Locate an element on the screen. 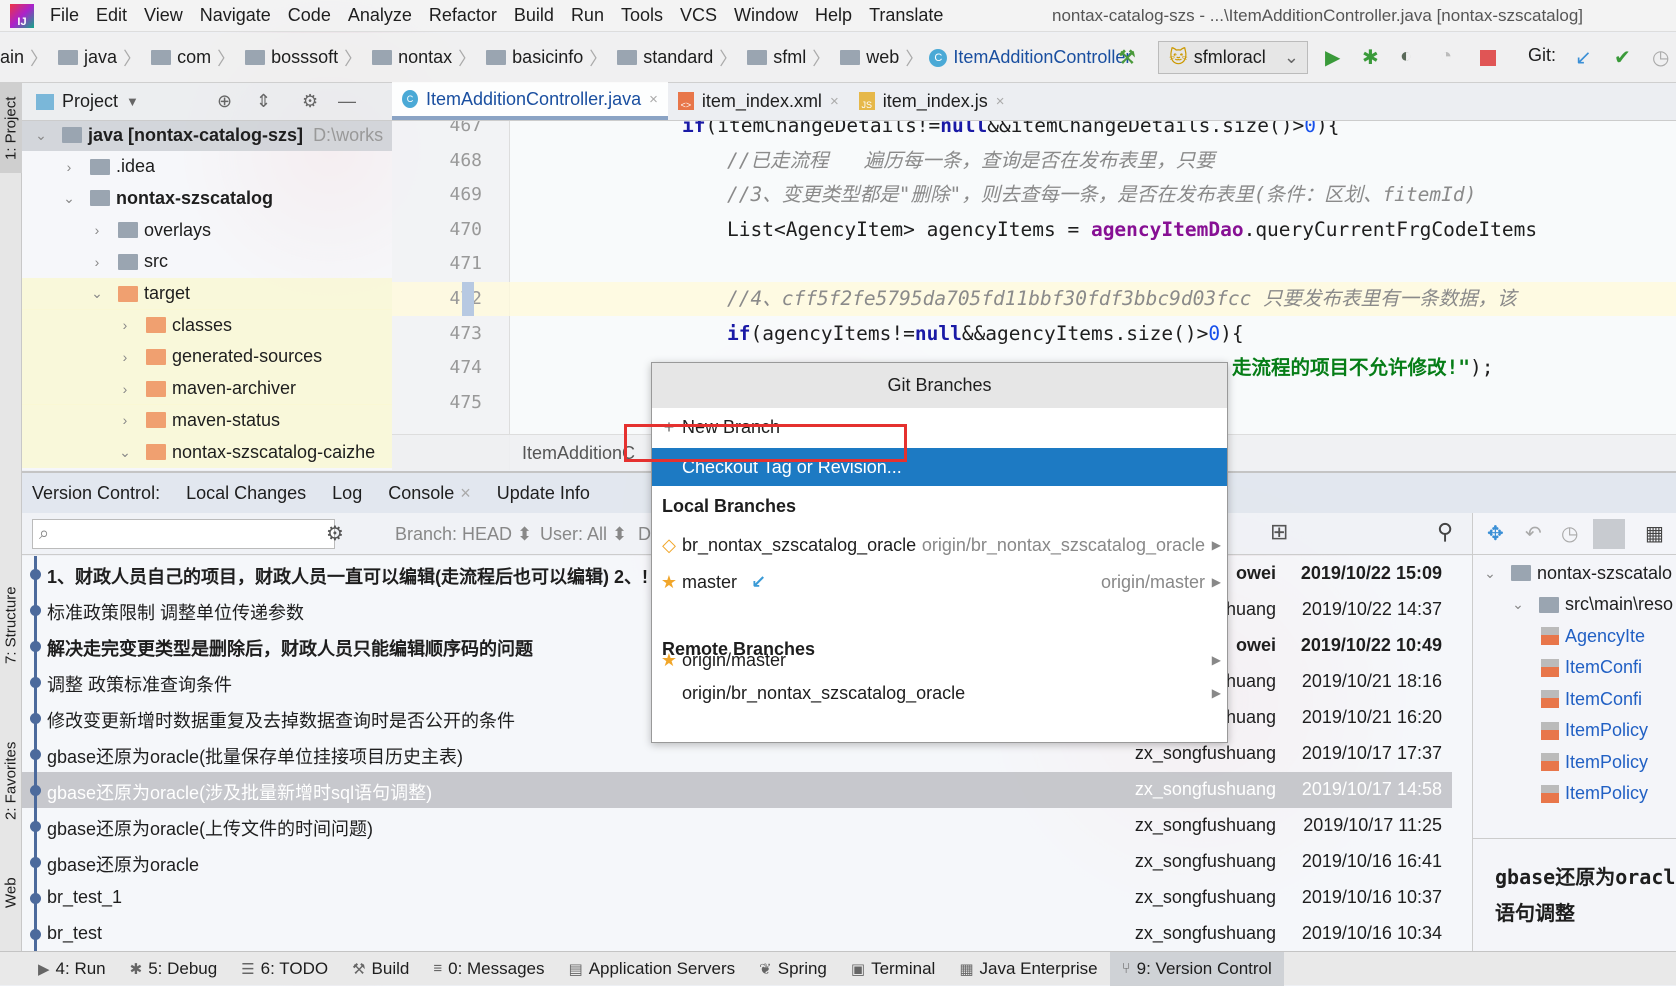 Image resolution: width=1676 pixels, height=986 pixels. favorites-tool-button: 2: Favorites is located at coordinates (11, 780).